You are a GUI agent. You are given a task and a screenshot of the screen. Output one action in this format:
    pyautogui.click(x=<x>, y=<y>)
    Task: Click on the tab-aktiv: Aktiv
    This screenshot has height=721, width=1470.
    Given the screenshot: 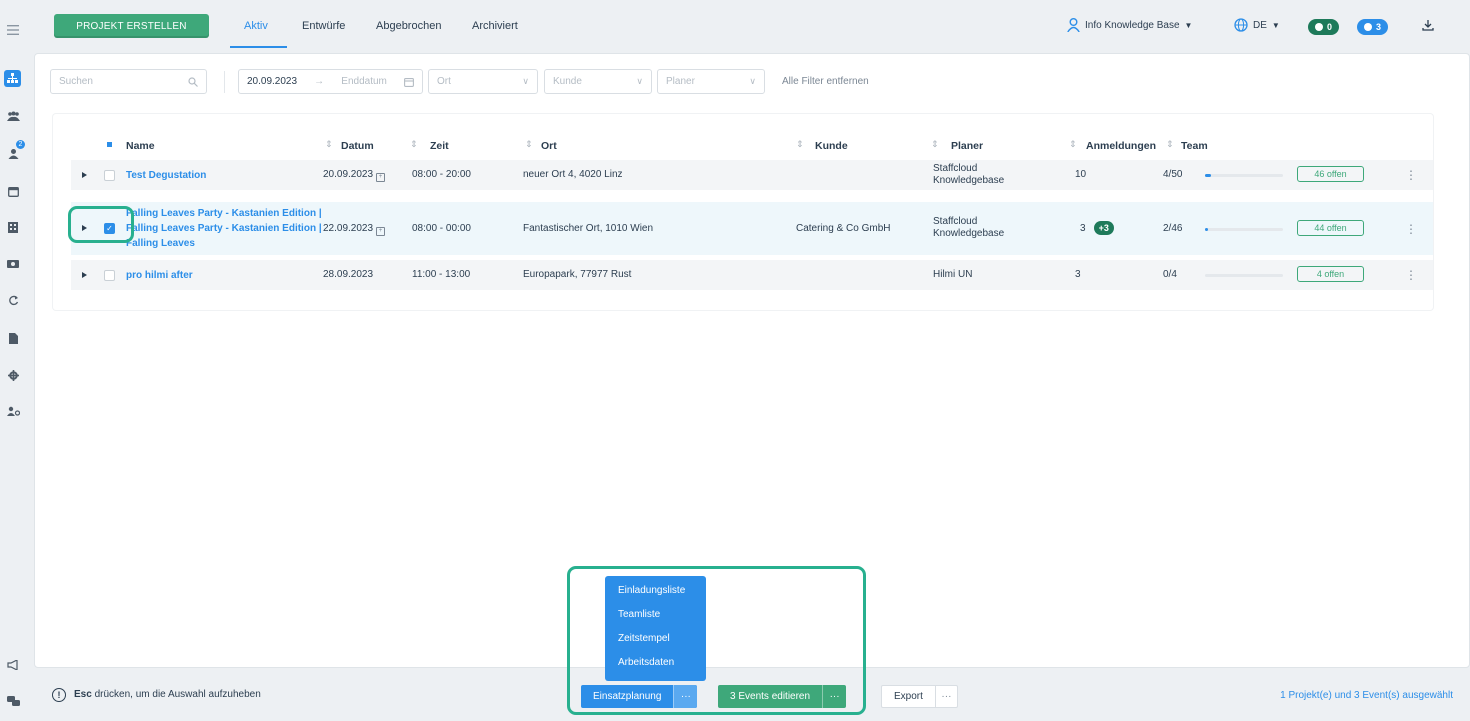 What is the action you would take?
    pyautogui.click(x=256, y=26)
    